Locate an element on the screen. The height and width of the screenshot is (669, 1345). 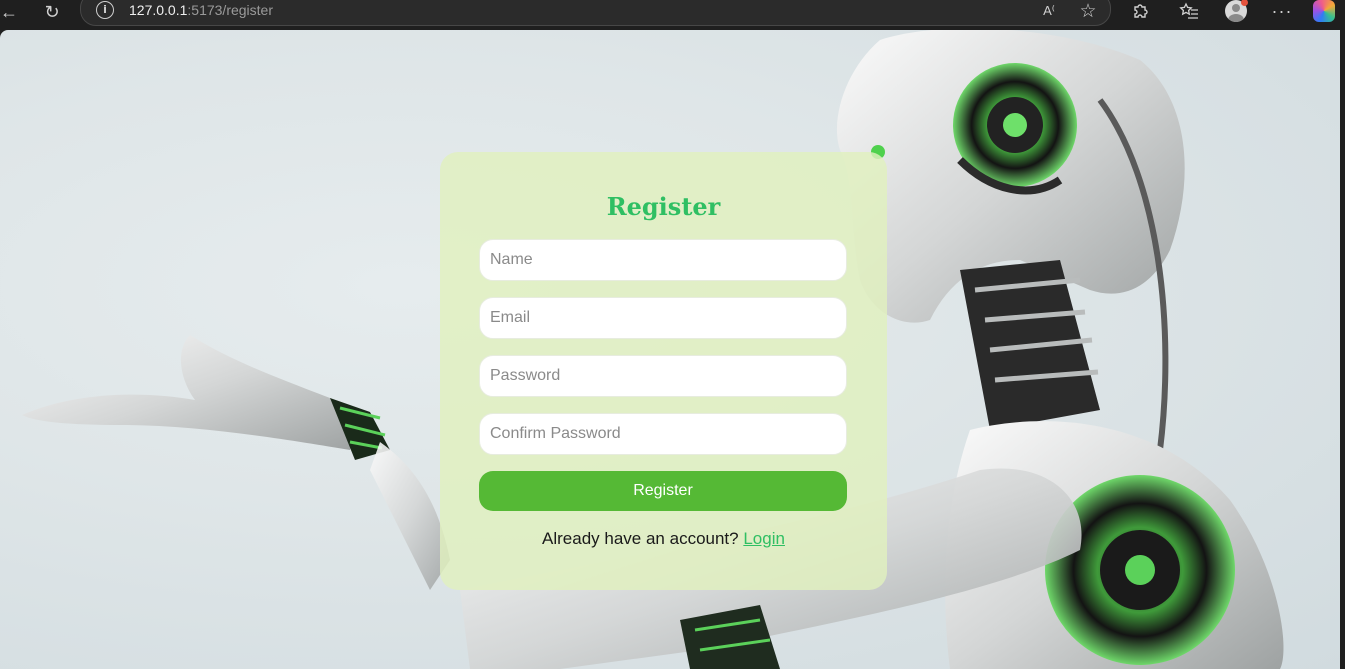
reload-button: ↻ is located at coordinates (52, 12).